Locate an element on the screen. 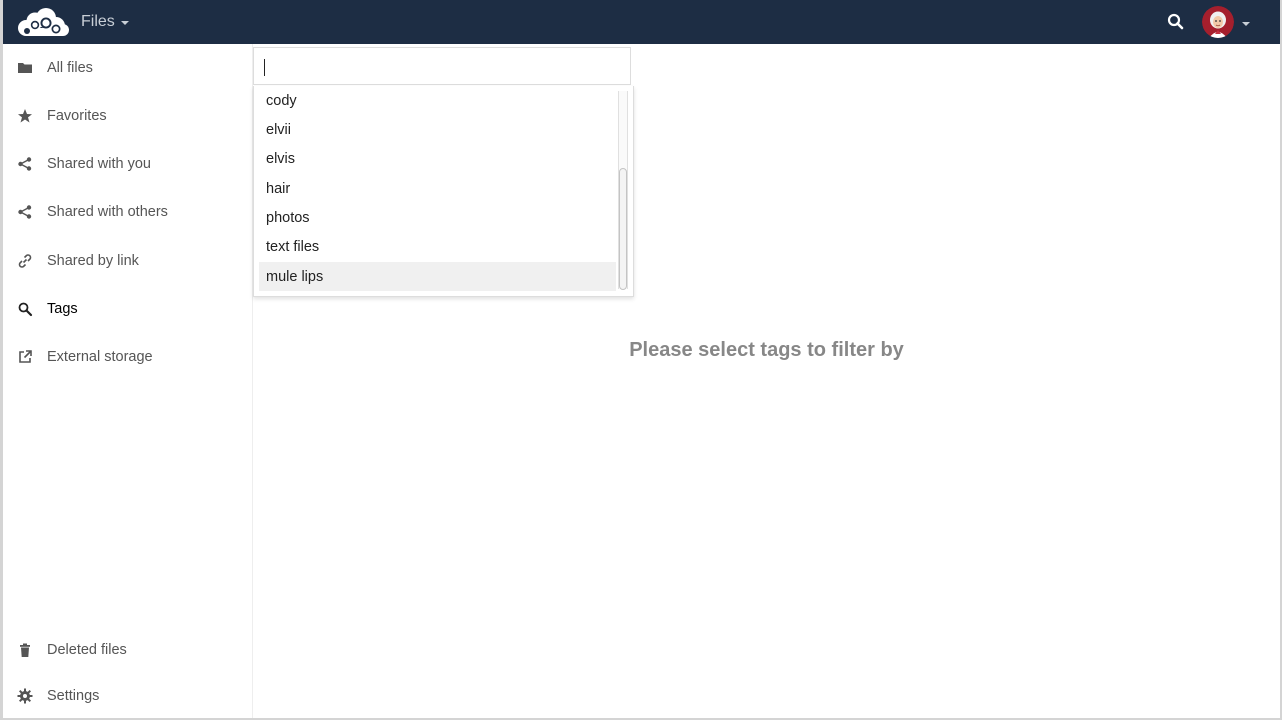  tag-option-label: text files is located at coordinates (293, 246).